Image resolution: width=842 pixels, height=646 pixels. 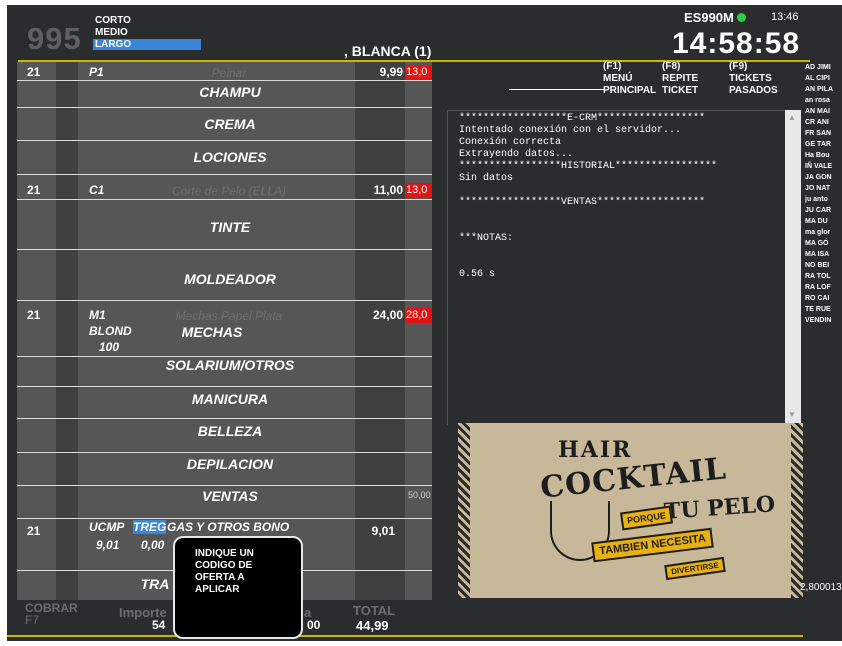 What do you see at coordinates (147, 44) in the screenshot?
I see `length-option-largo: LARGO` at bounding box center [147, 44].